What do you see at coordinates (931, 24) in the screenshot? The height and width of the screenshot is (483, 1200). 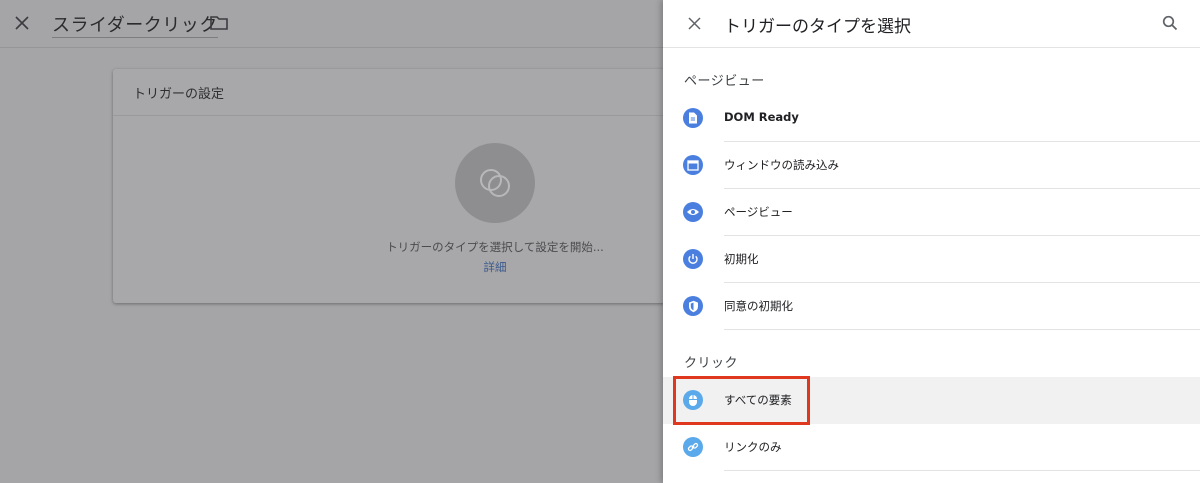 I see `panel-header: トリガーのタイプを選択` at bounding box center [931, 24].